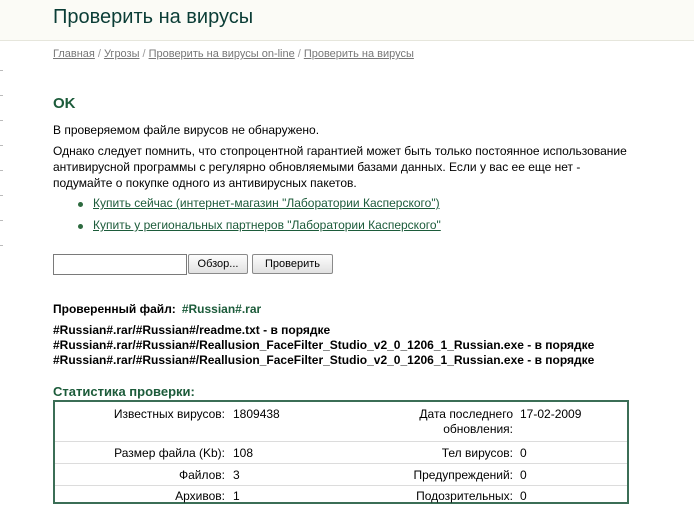 Image resolution: width=694 pixels, height=529 pixels. What do you see at coordinates (120, 264) in the screenshot?
I see `file-path-input` at bounding box center [120, 264].